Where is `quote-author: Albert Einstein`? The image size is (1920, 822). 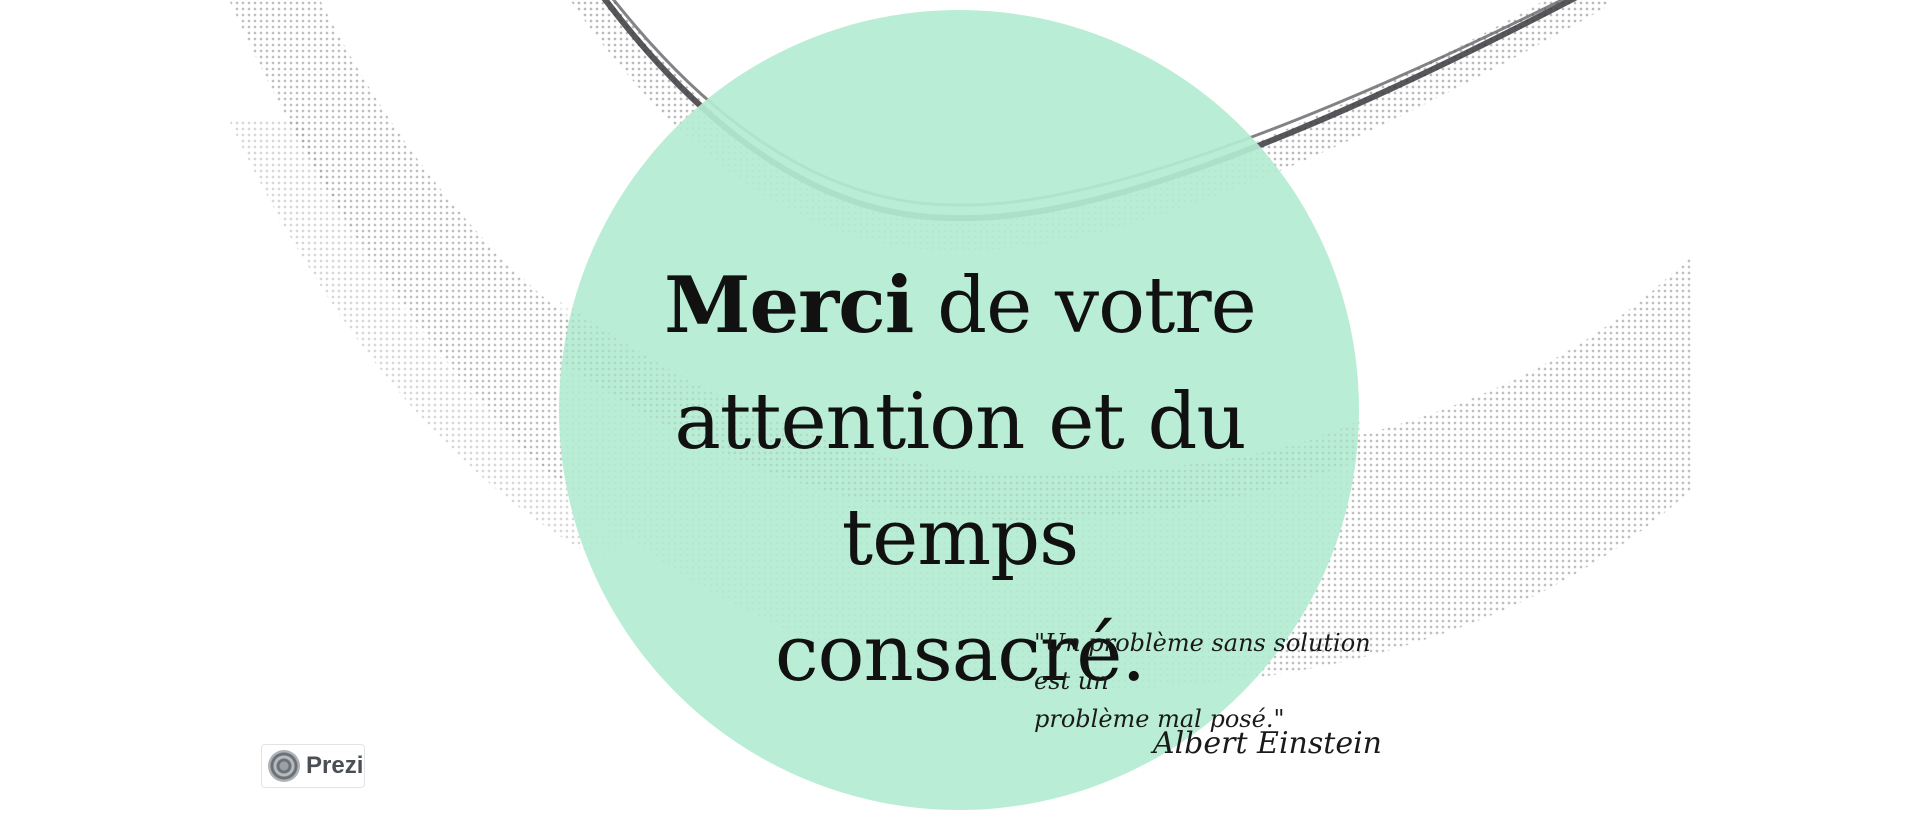 quote-author: Albert Einstein is located at coordinates (1267, 743).